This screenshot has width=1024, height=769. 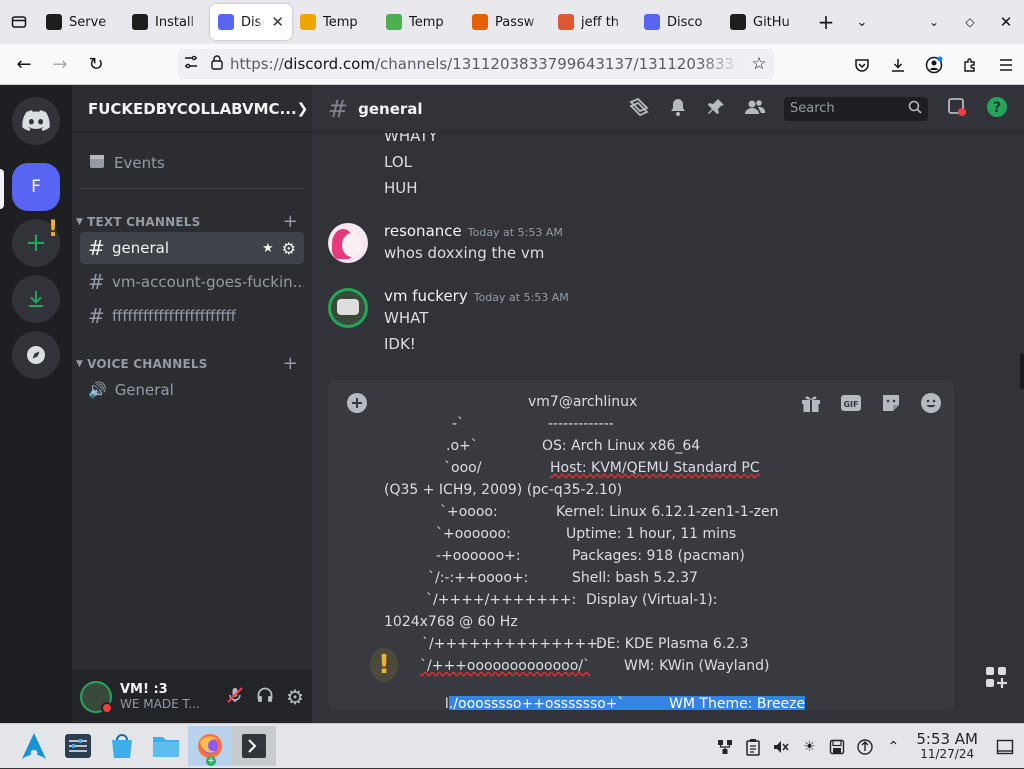 What do you see at coordinates (192, 109) in the screenshot?
I see `server-header: FUCKEDBYCOLLABVMC... ❯` at bounding box center [192, 109].